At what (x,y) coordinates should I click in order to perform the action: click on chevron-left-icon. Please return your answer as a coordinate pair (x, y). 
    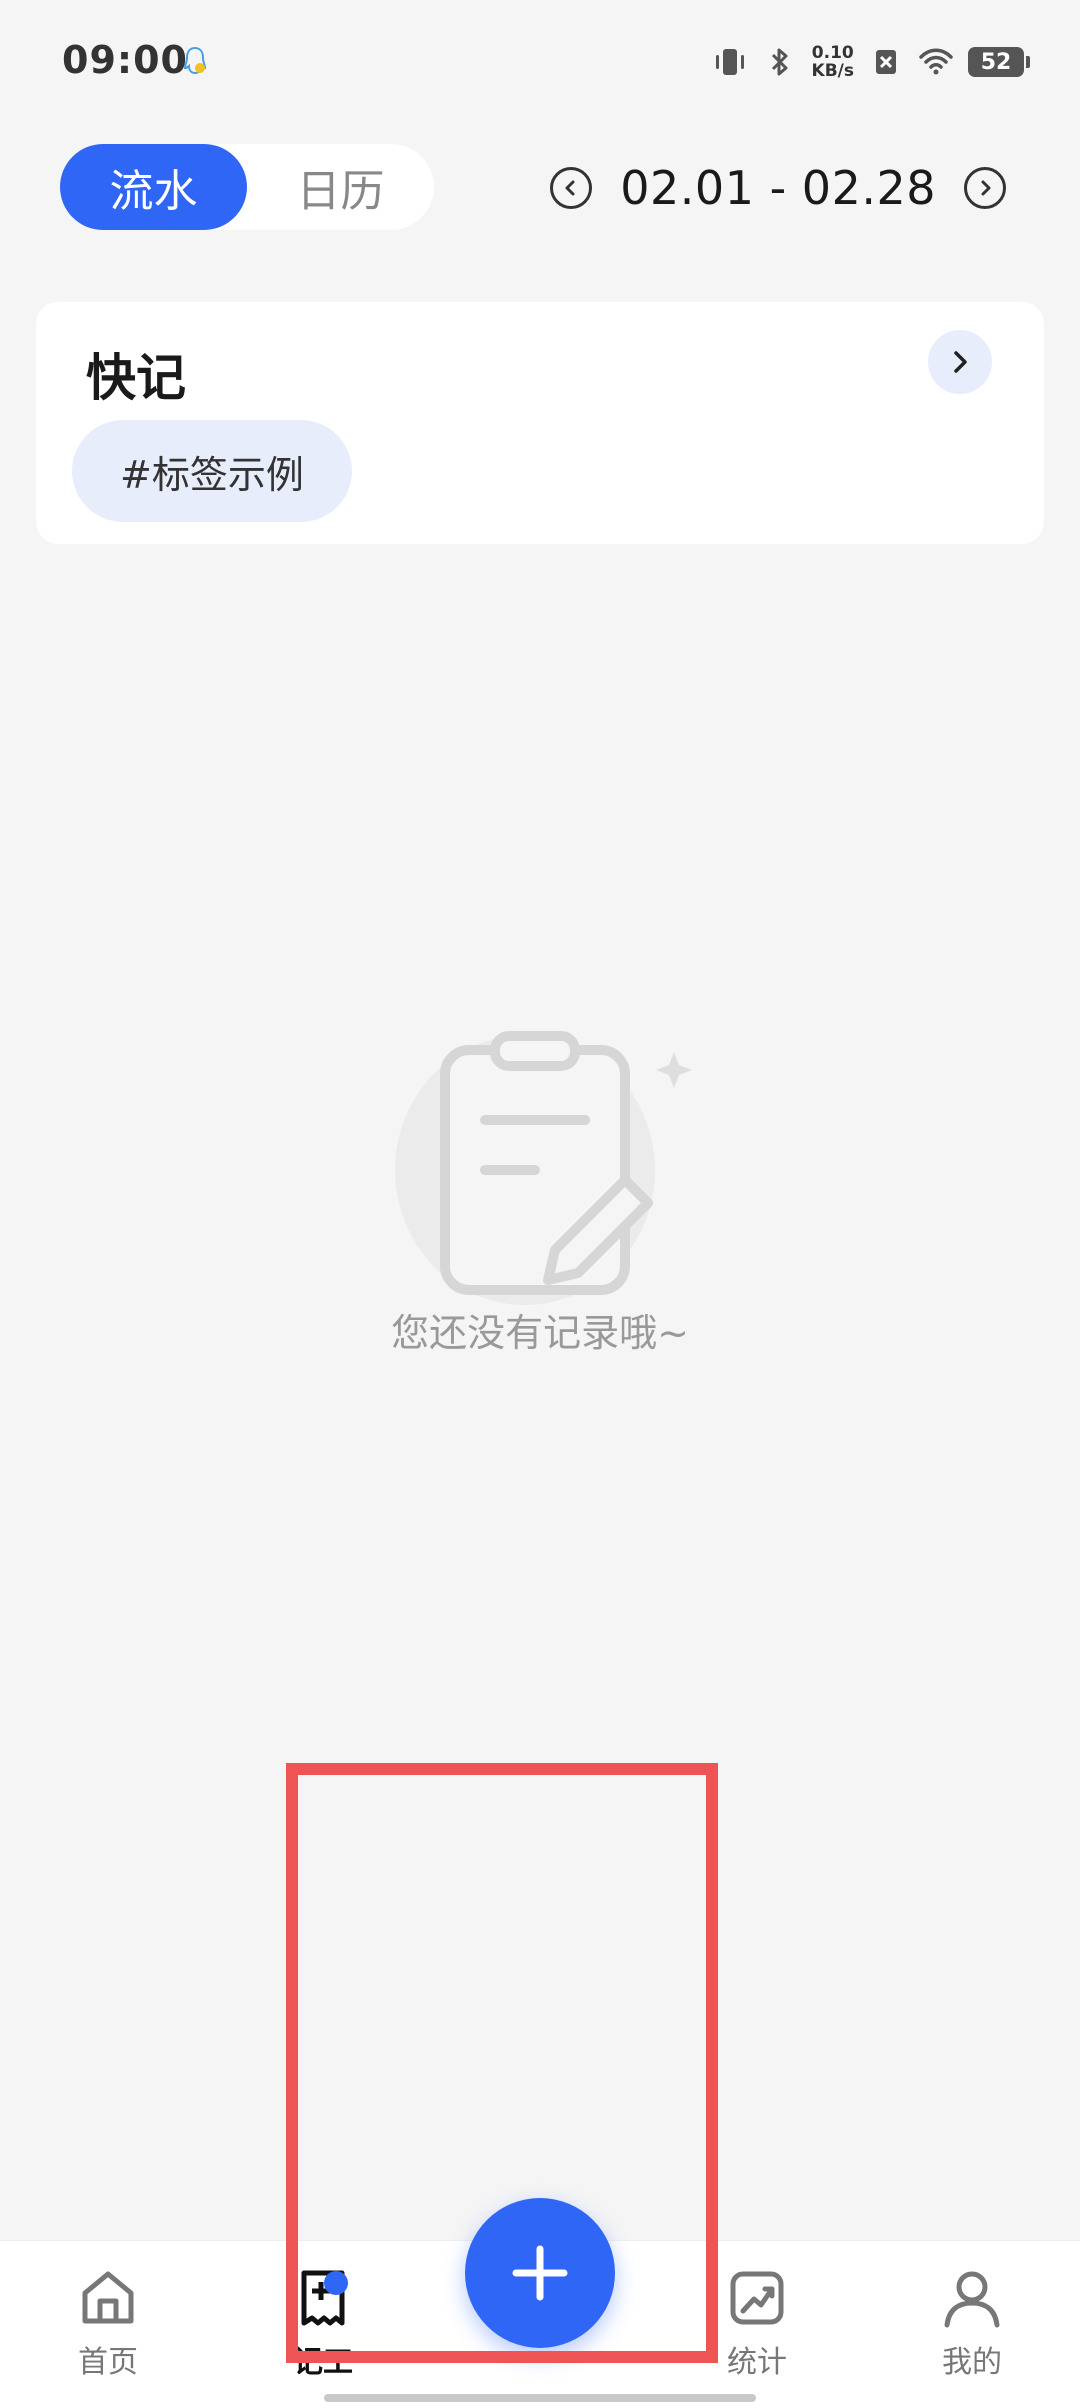
    Looking at the image, I should click on (570, 188).